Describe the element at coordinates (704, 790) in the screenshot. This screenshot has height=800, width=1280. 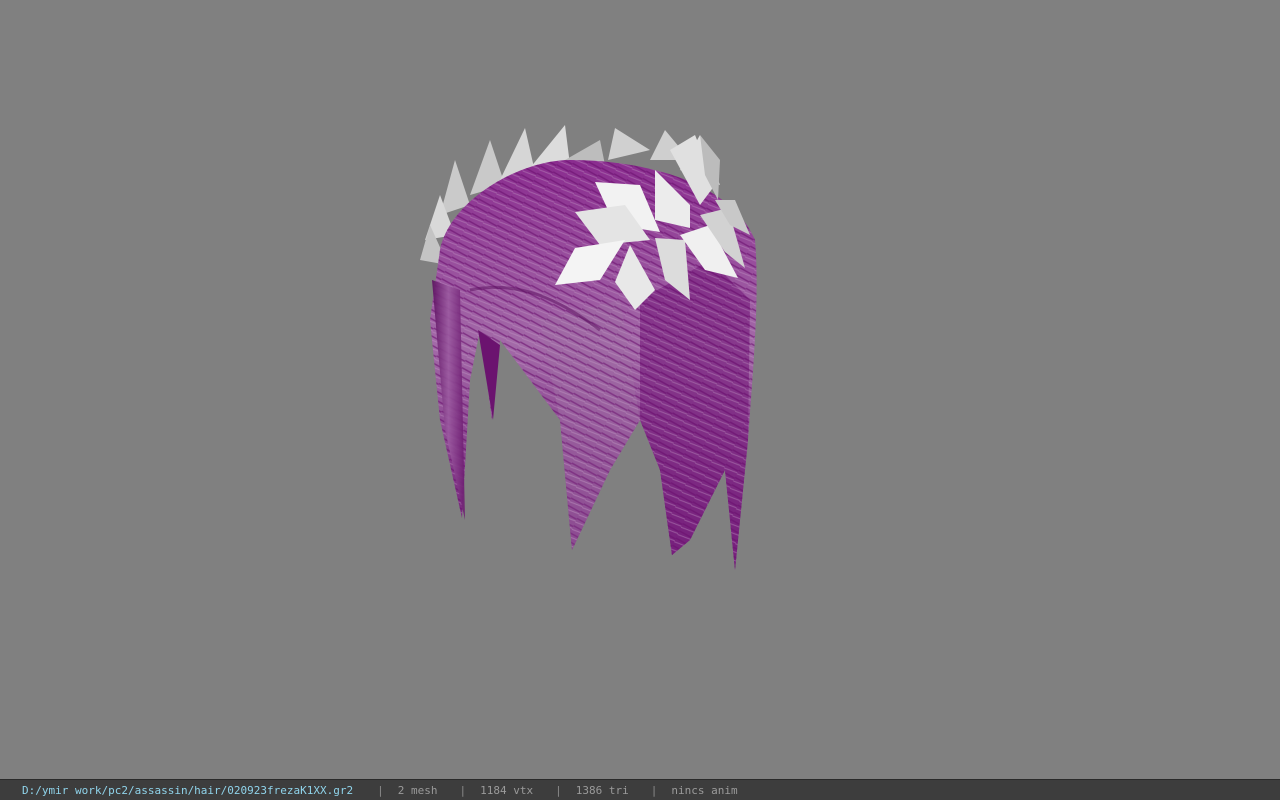
I see `animation-status: nincs anim` at that location.